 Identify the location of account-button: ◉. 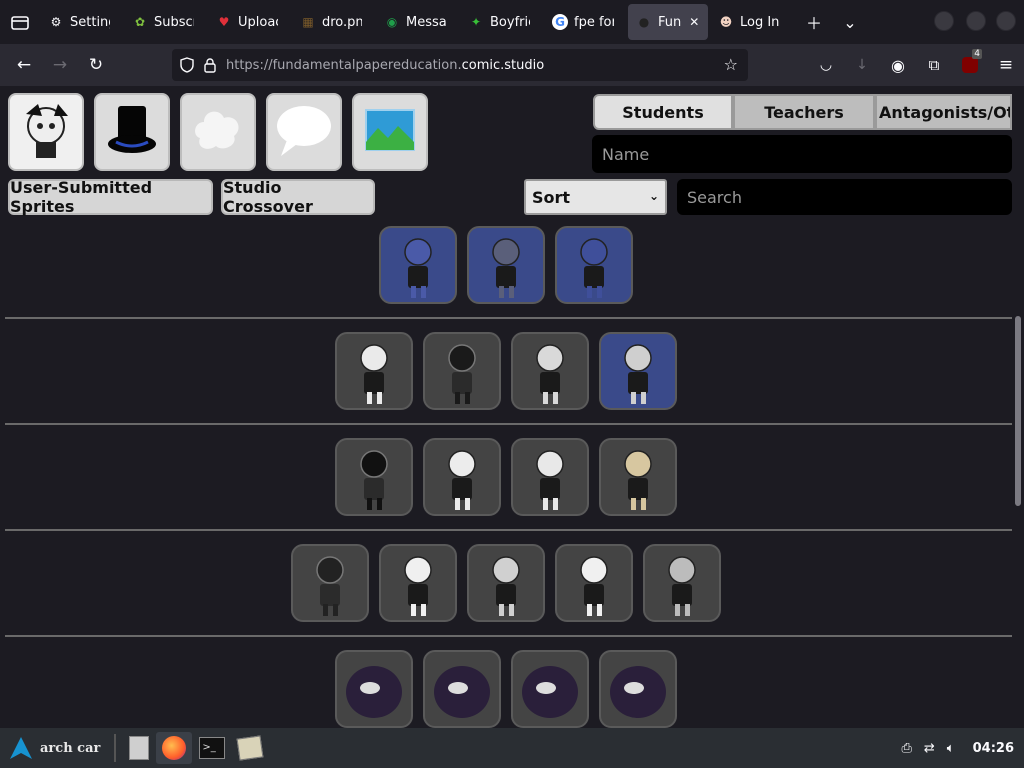
(898, 65).